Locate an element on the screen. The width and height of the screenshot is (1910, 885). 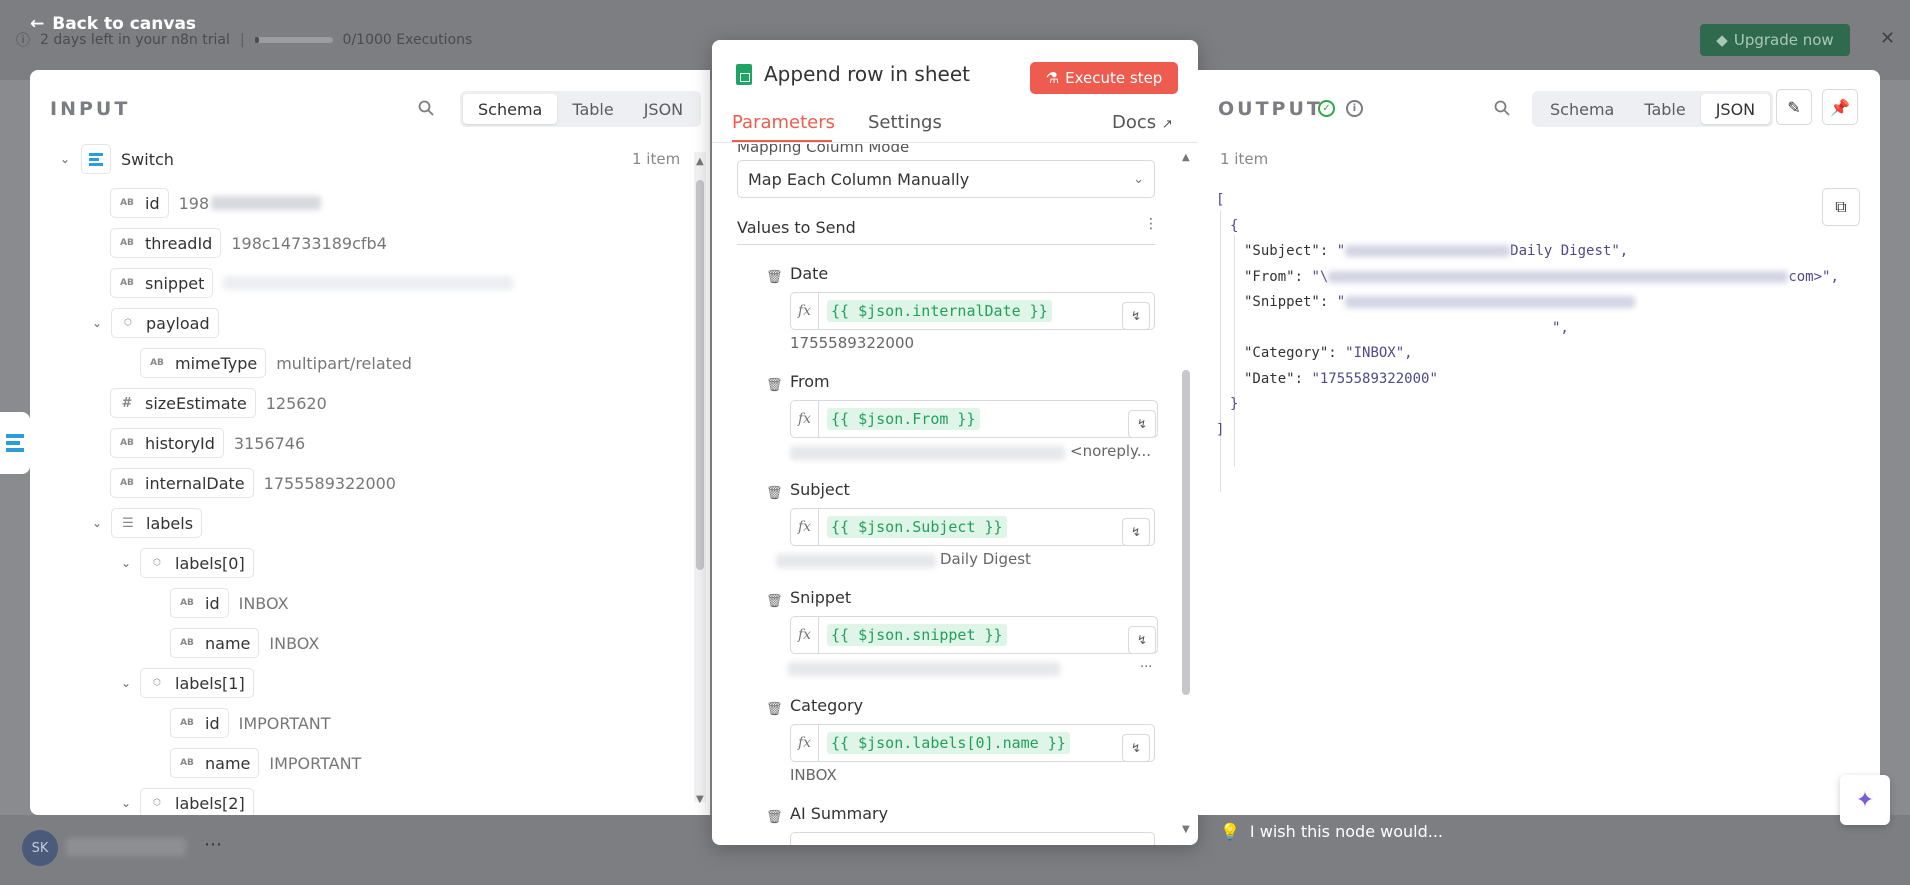
field-row: AB historyId 3156746 is located at coordinates (207, 443).